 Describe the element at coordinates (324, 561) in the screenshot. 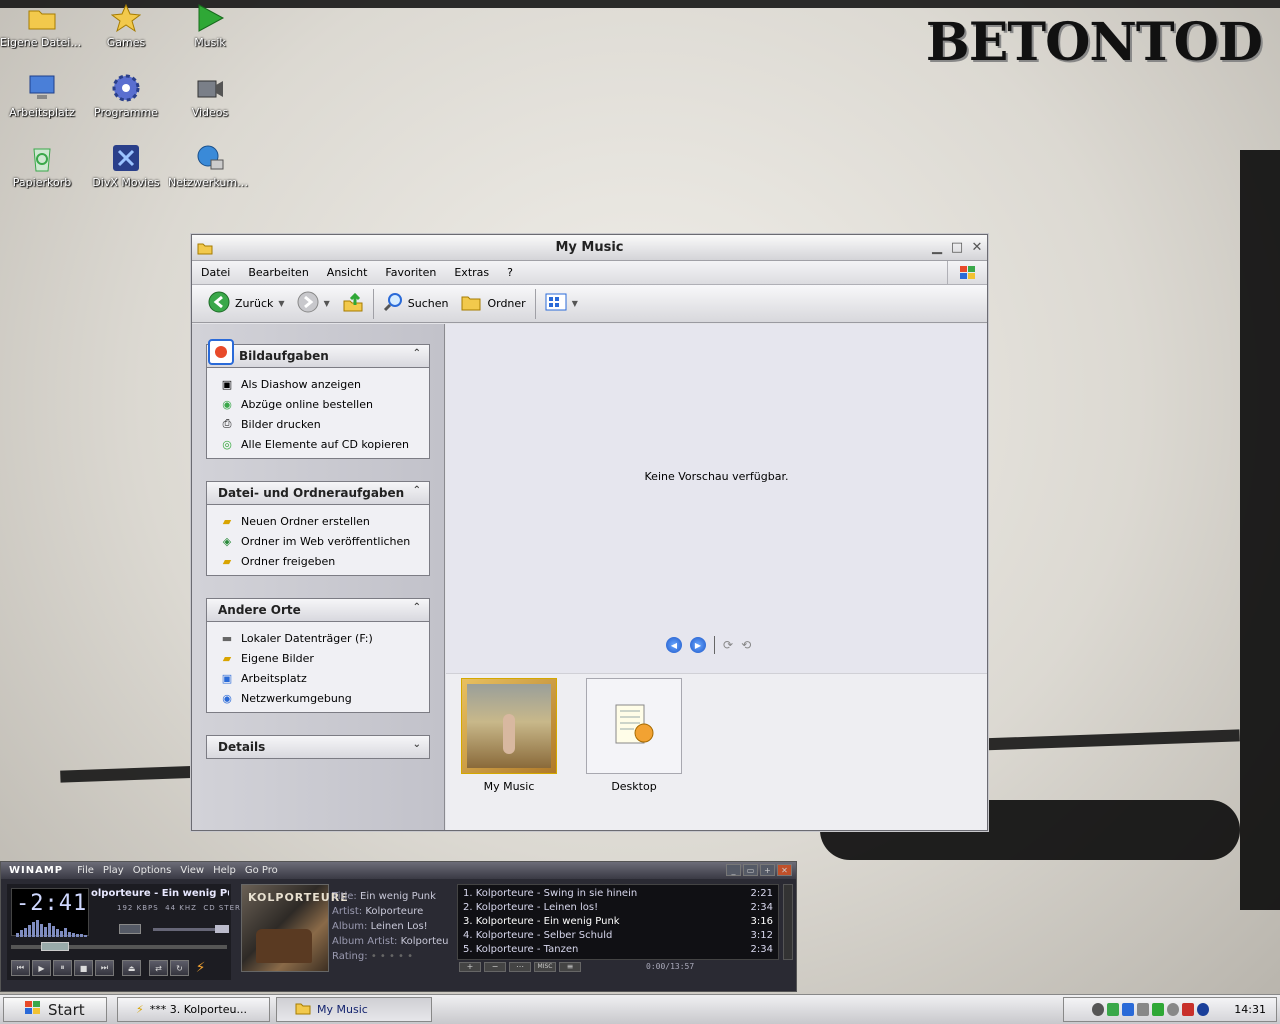

I see `task-share-folder: ▰ Ordner freigeben` at that location.